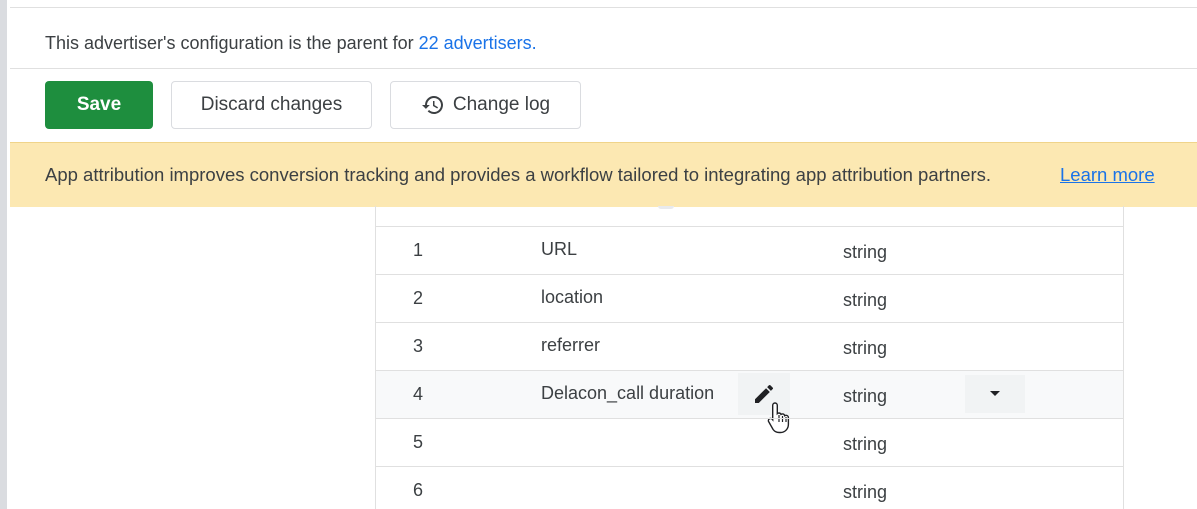 This screenshot has height=509, width=1197. Describe the element at coordinates (418, 442) in the screenshot. I see `row-number: 5` at that location.